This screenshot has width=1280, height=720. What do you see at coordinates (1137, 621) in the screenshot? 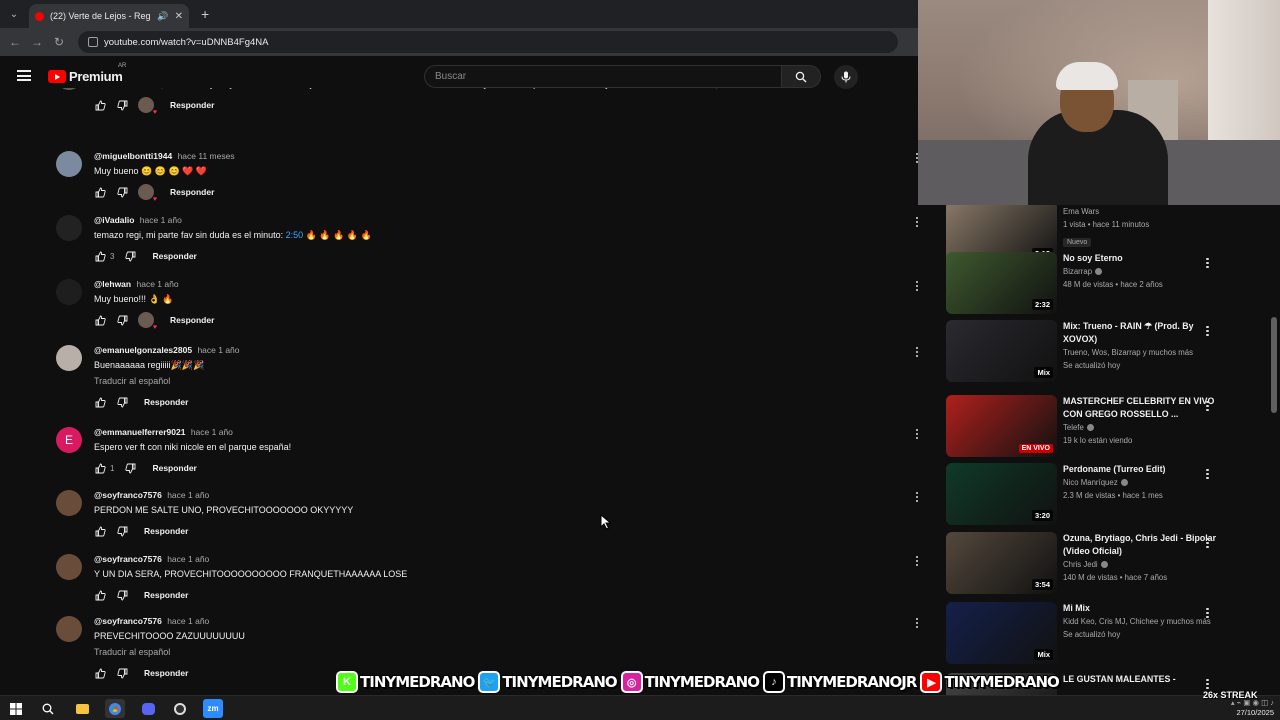
I see `video-channel: Kidd Keo, Cris MJ, Chichee y muchos más` at bounding box center [1137, 621].